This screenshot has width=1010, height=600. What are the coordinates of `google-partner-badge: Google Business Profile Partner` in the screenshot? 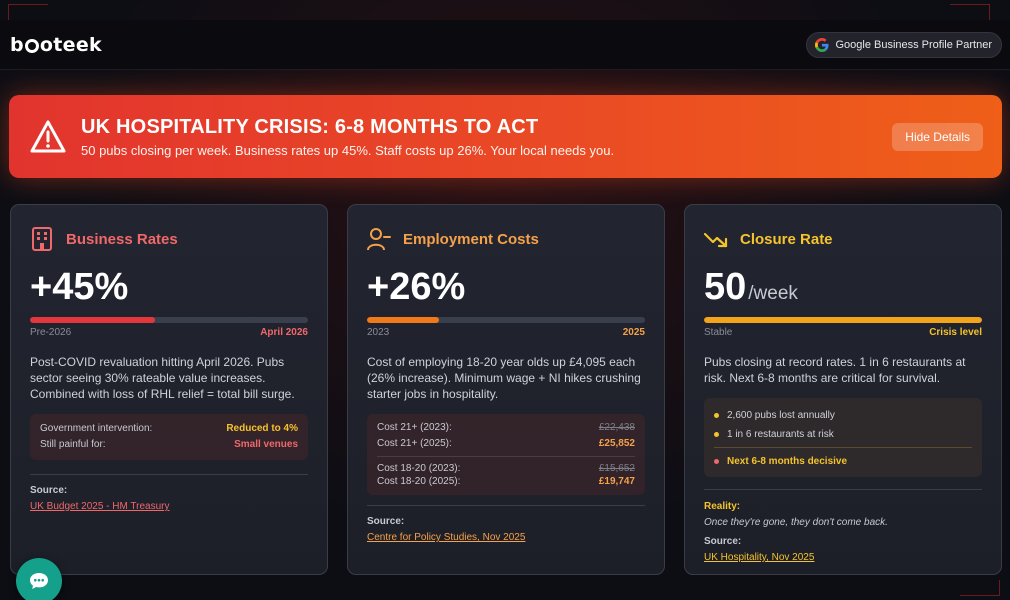 It's located at (904, 44).